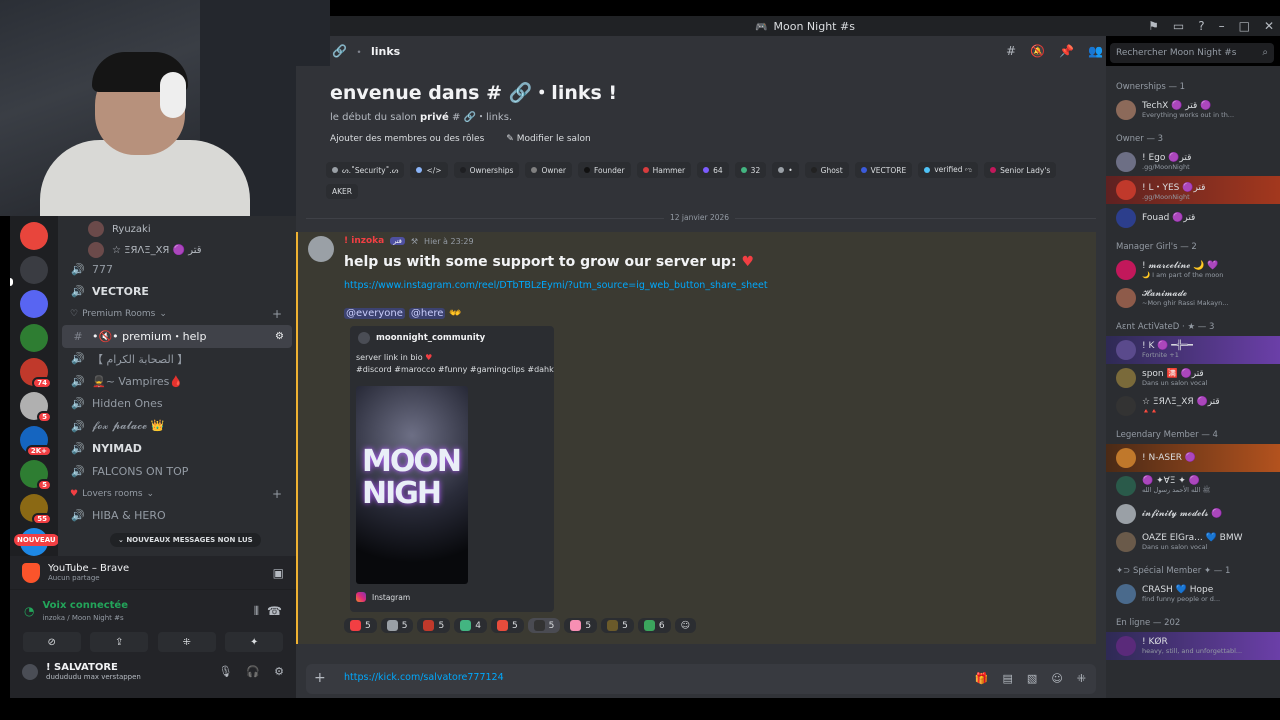 The width and height of the screenshot is (1280, 720). I want to click on embed-image: MOON NIGH, so click(412, 485).